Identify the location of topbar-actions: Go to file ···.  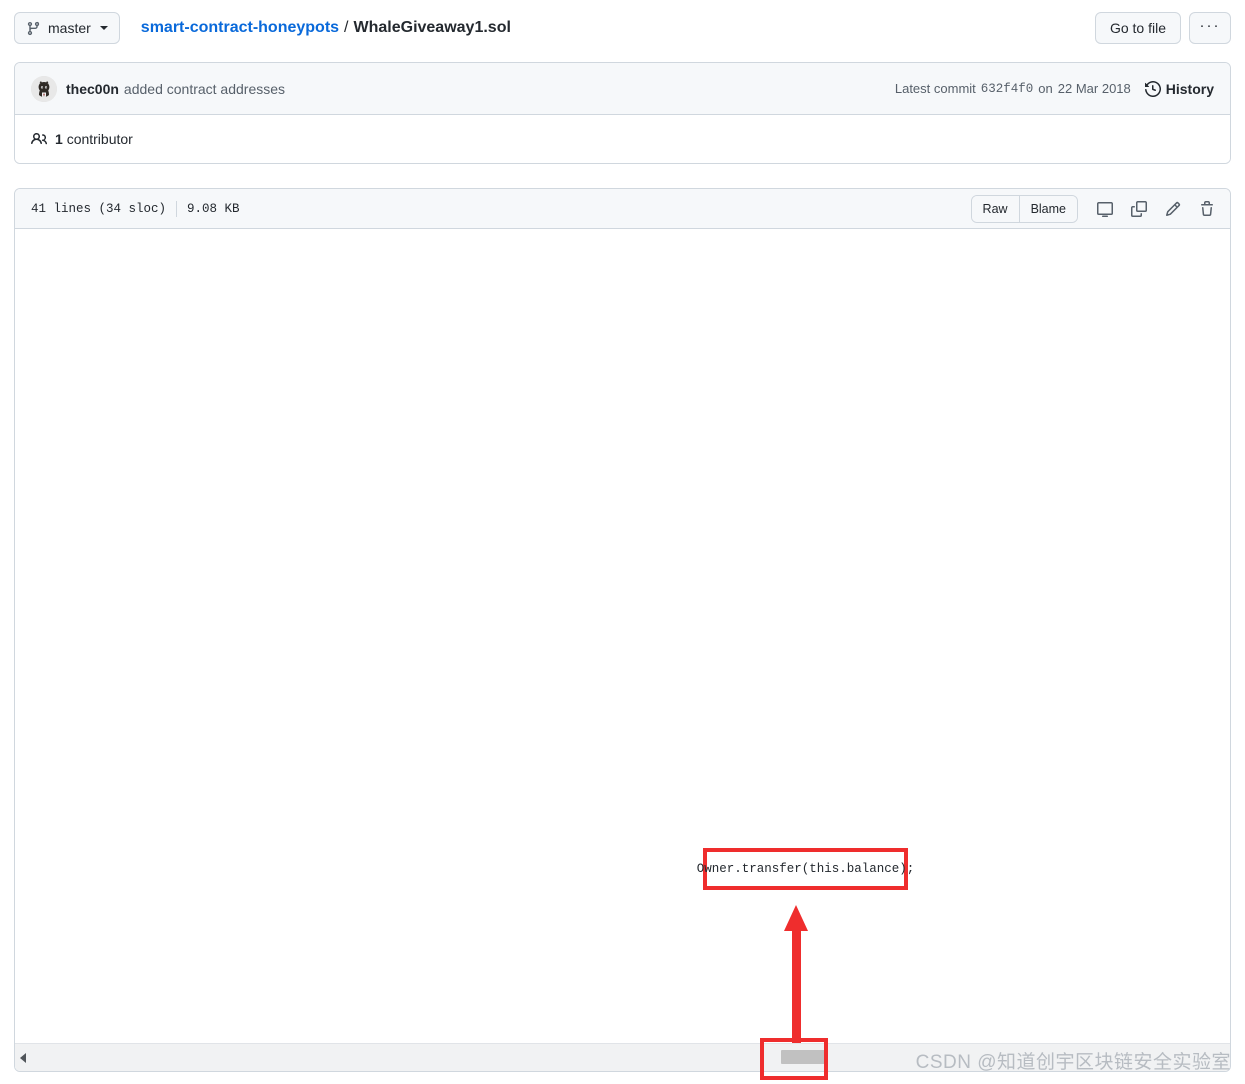
(1162, 28).